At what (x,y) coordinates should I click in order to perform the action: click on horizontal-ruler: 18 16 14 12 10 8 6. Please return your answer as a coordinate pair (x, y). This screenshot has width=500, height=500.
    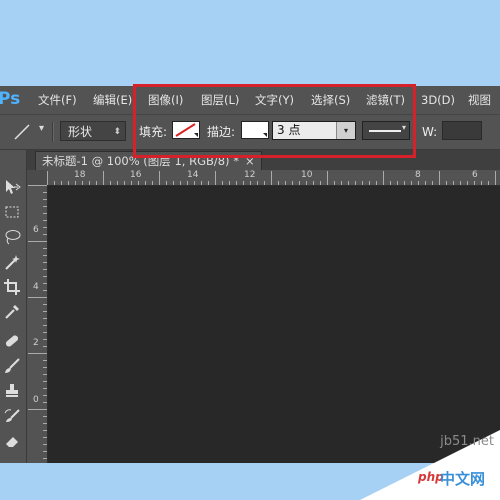
    Looking at the image, I should click on (273, 178).